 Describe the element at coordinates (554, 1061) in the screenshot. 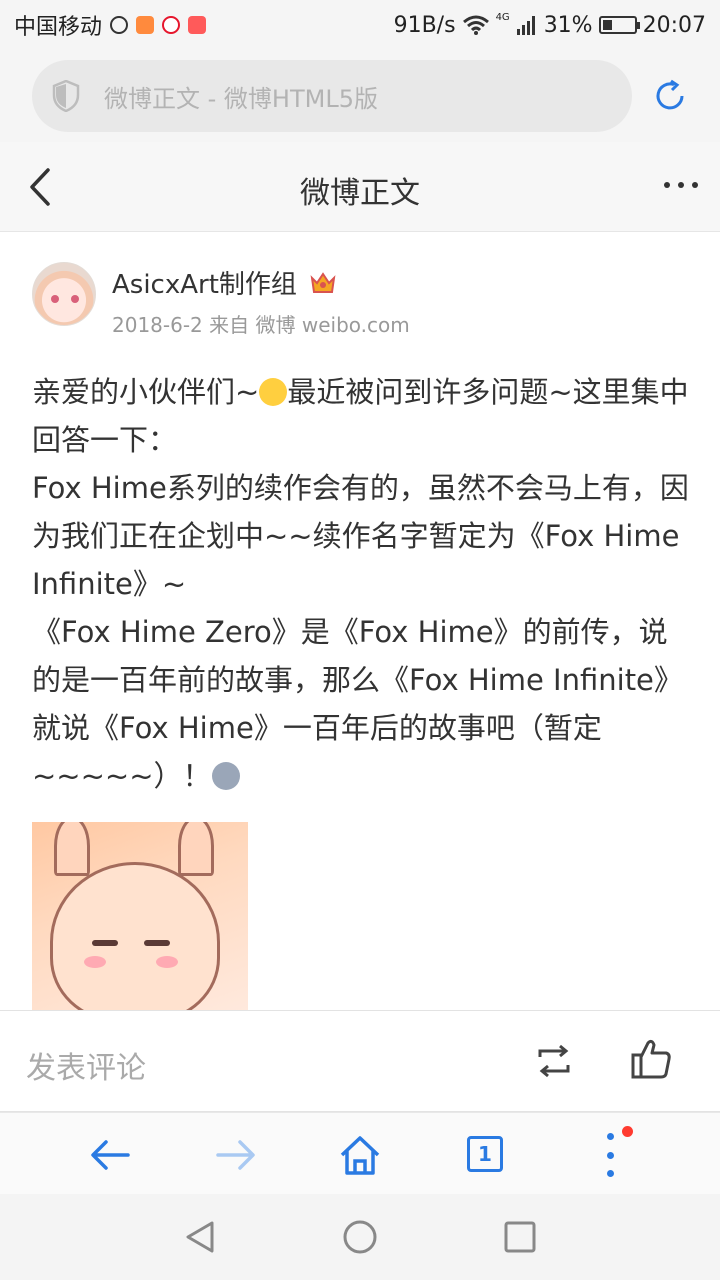

I see `repost-icon` at that location.